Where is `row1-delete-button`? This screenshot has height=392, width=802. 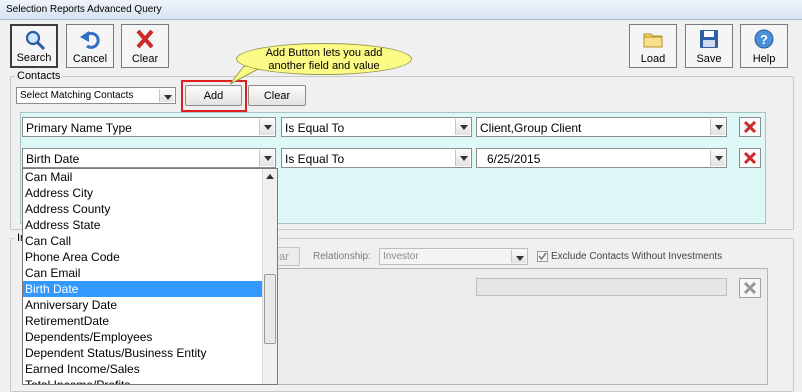
row1-delete-button is located at coordinates (750, 127).